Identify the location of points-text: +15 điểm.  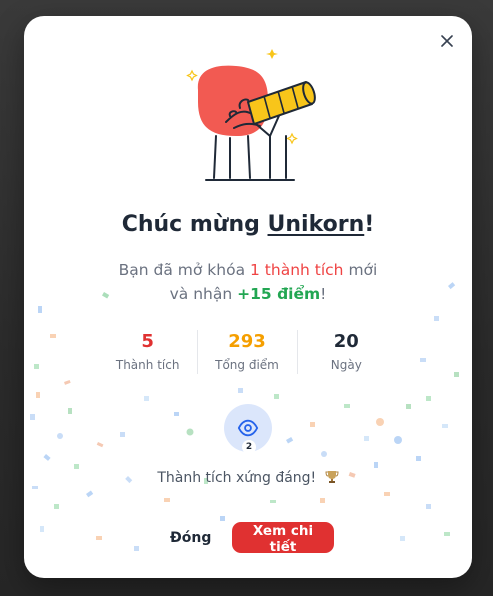
(279, 294).